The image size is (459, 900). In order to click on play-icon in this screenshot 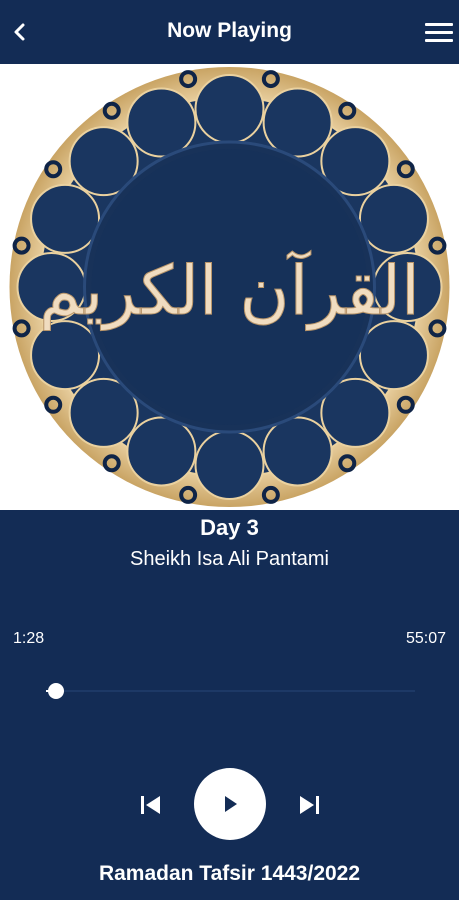, I will do `click(231, 804)`.